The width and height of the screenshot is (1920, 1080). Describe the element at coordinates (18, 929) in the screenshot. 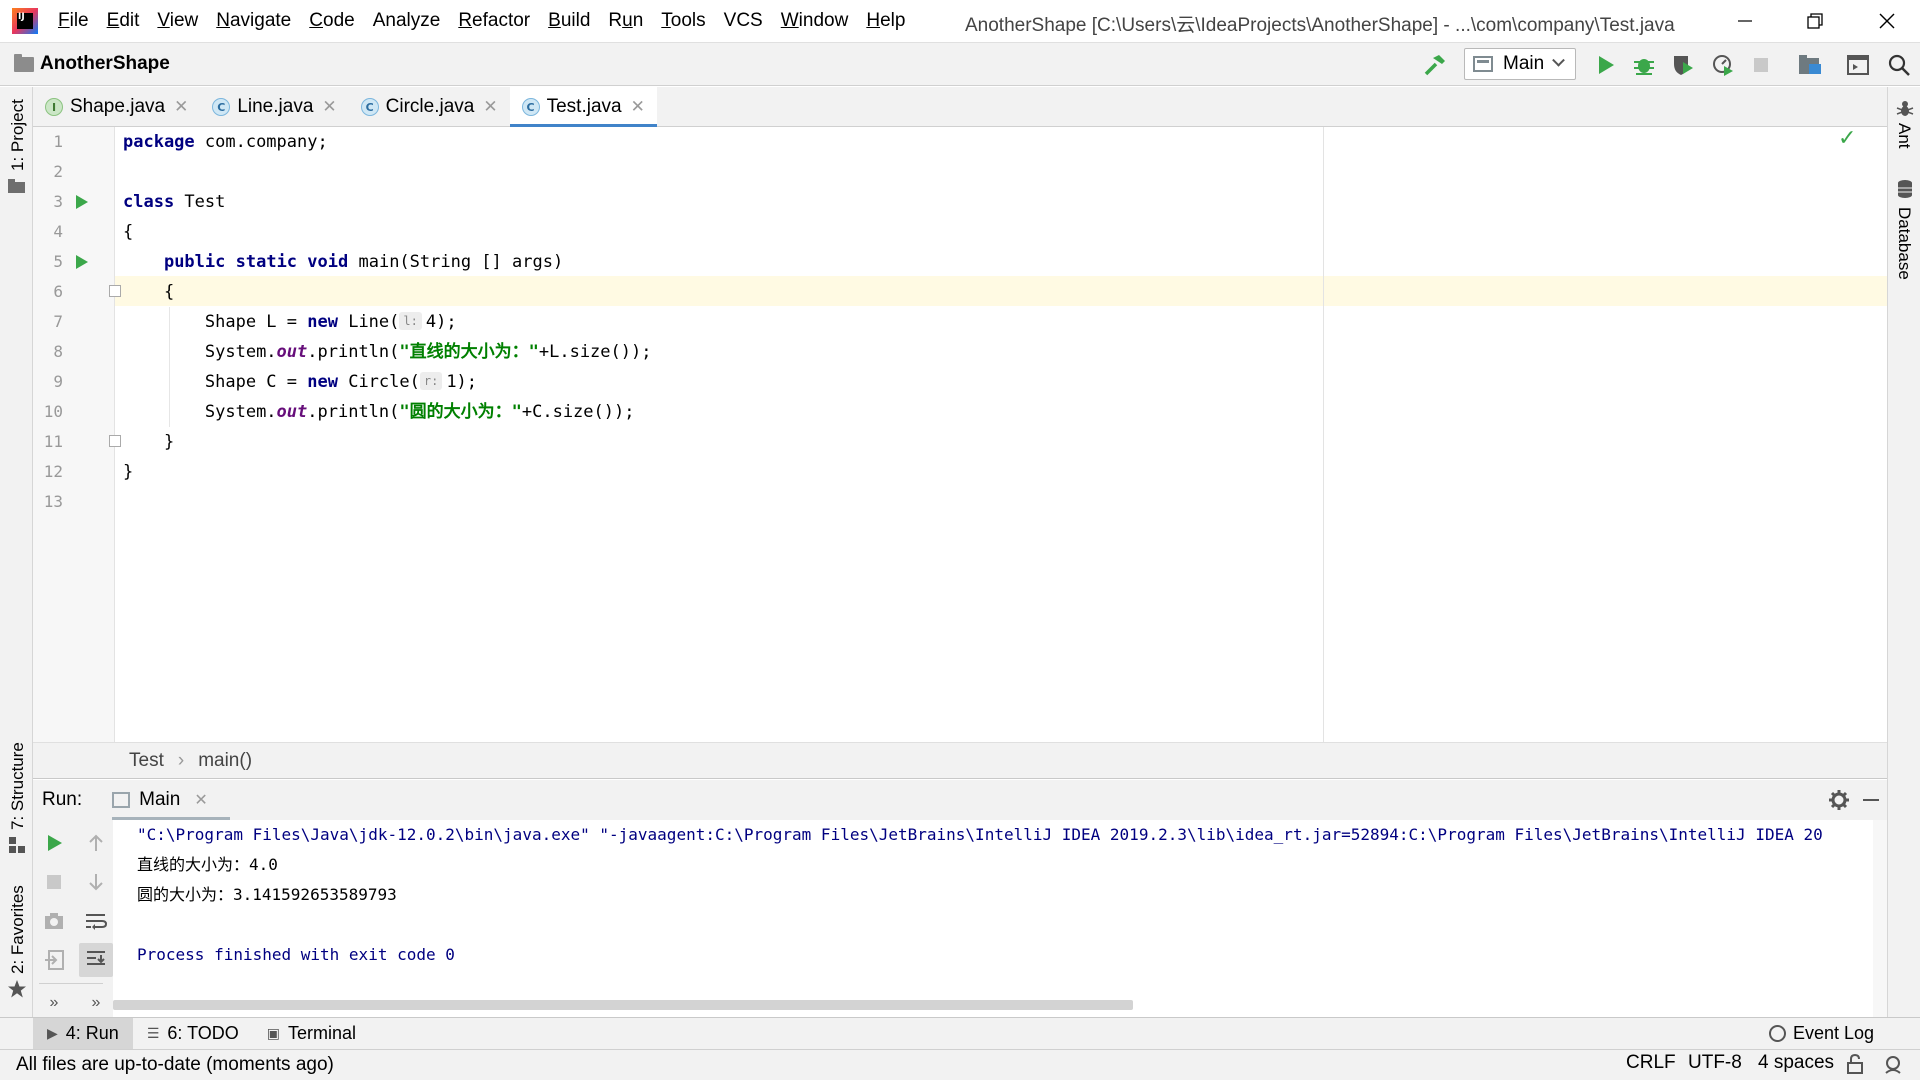

I see `favorites-tool-tab: 2: Favorites` at that location.